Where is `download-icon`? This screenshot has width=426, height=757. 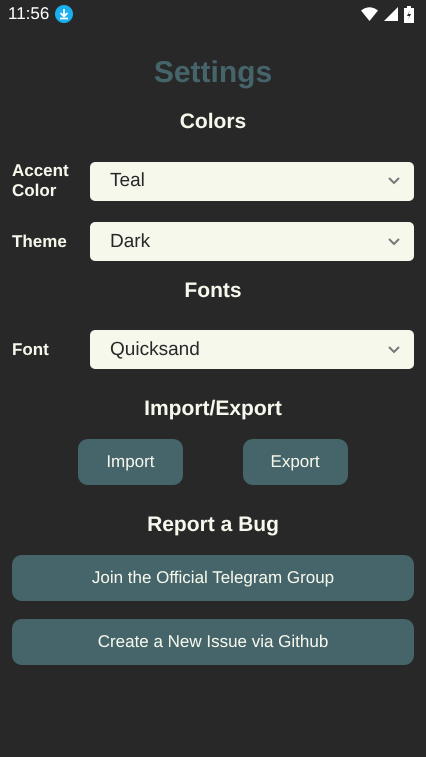
download-icon is located at coordinates (64, 14).